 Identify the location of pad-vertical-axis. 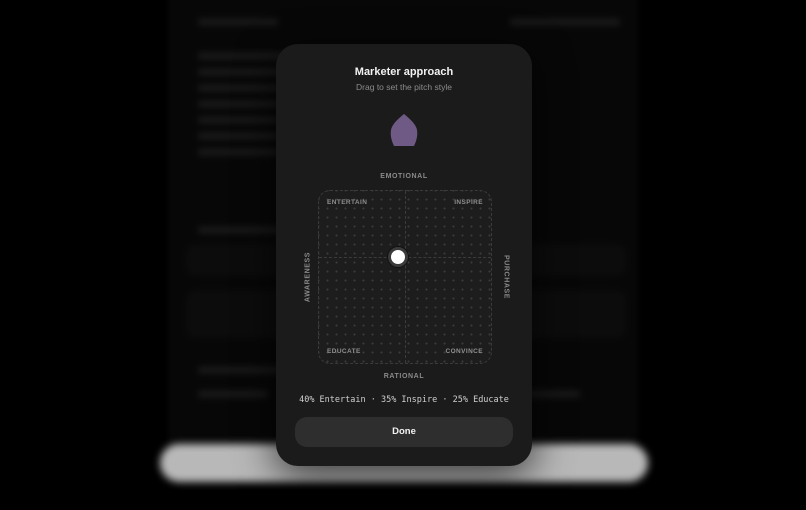
(405, 277).